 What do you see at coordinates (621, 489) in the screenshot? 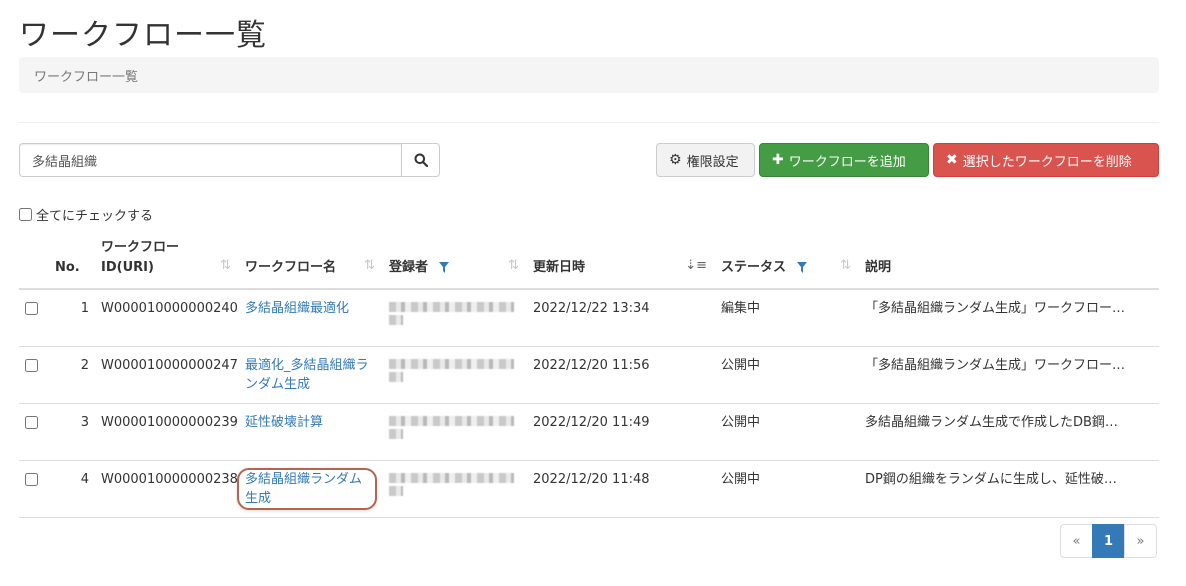
I see `row-updated: 2022/12/20 11:48` at bounding box center [621, 489].